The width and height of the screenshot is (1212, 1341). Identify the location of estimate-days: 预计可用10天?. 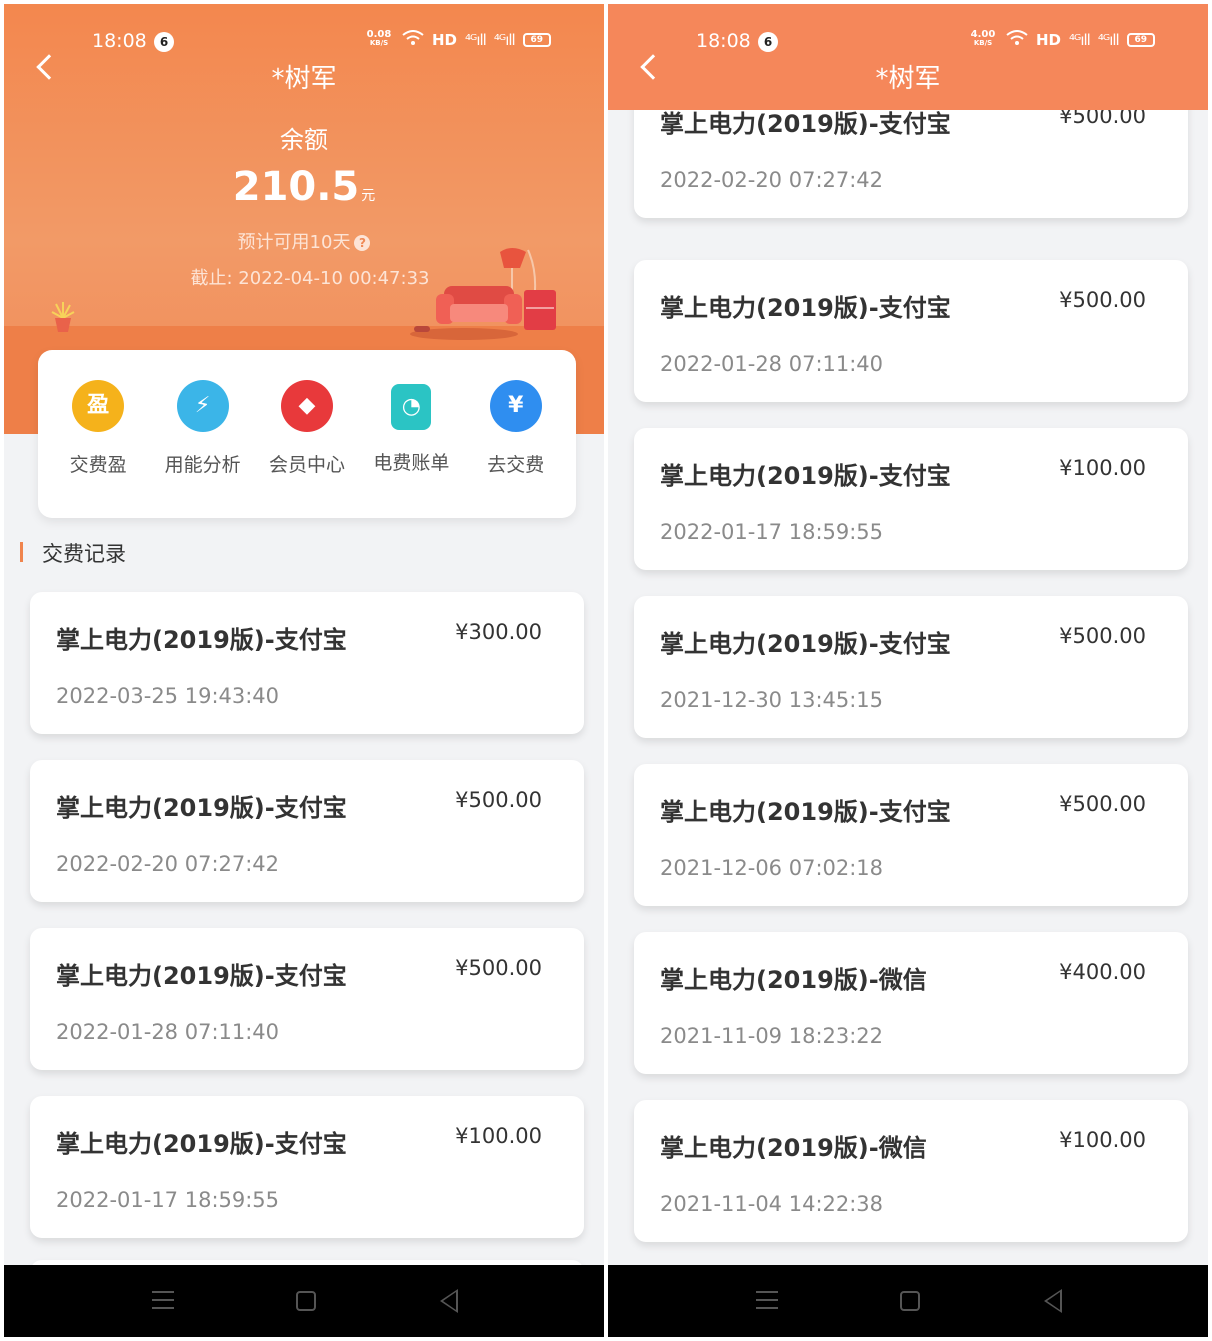
(304, 241).